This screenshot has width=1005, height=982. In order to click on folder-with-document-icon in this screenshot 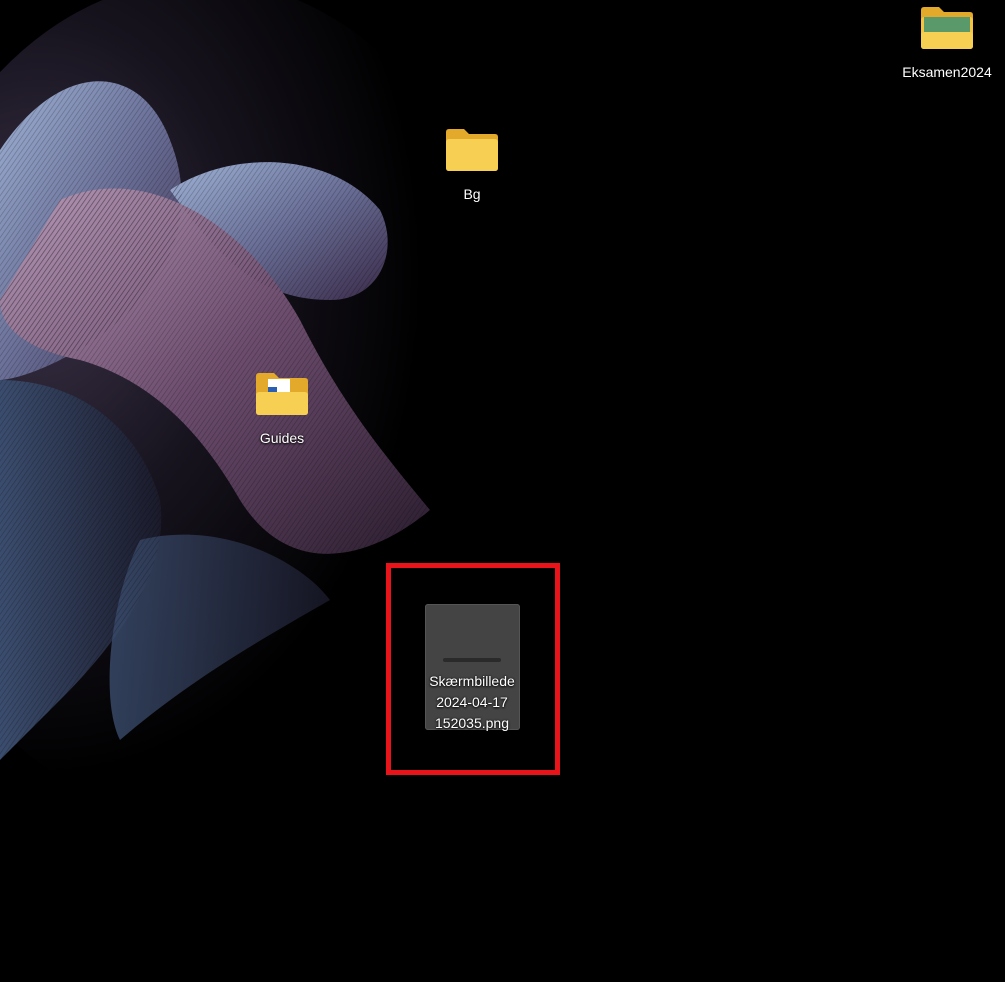, I will do `click(282, 394)`.